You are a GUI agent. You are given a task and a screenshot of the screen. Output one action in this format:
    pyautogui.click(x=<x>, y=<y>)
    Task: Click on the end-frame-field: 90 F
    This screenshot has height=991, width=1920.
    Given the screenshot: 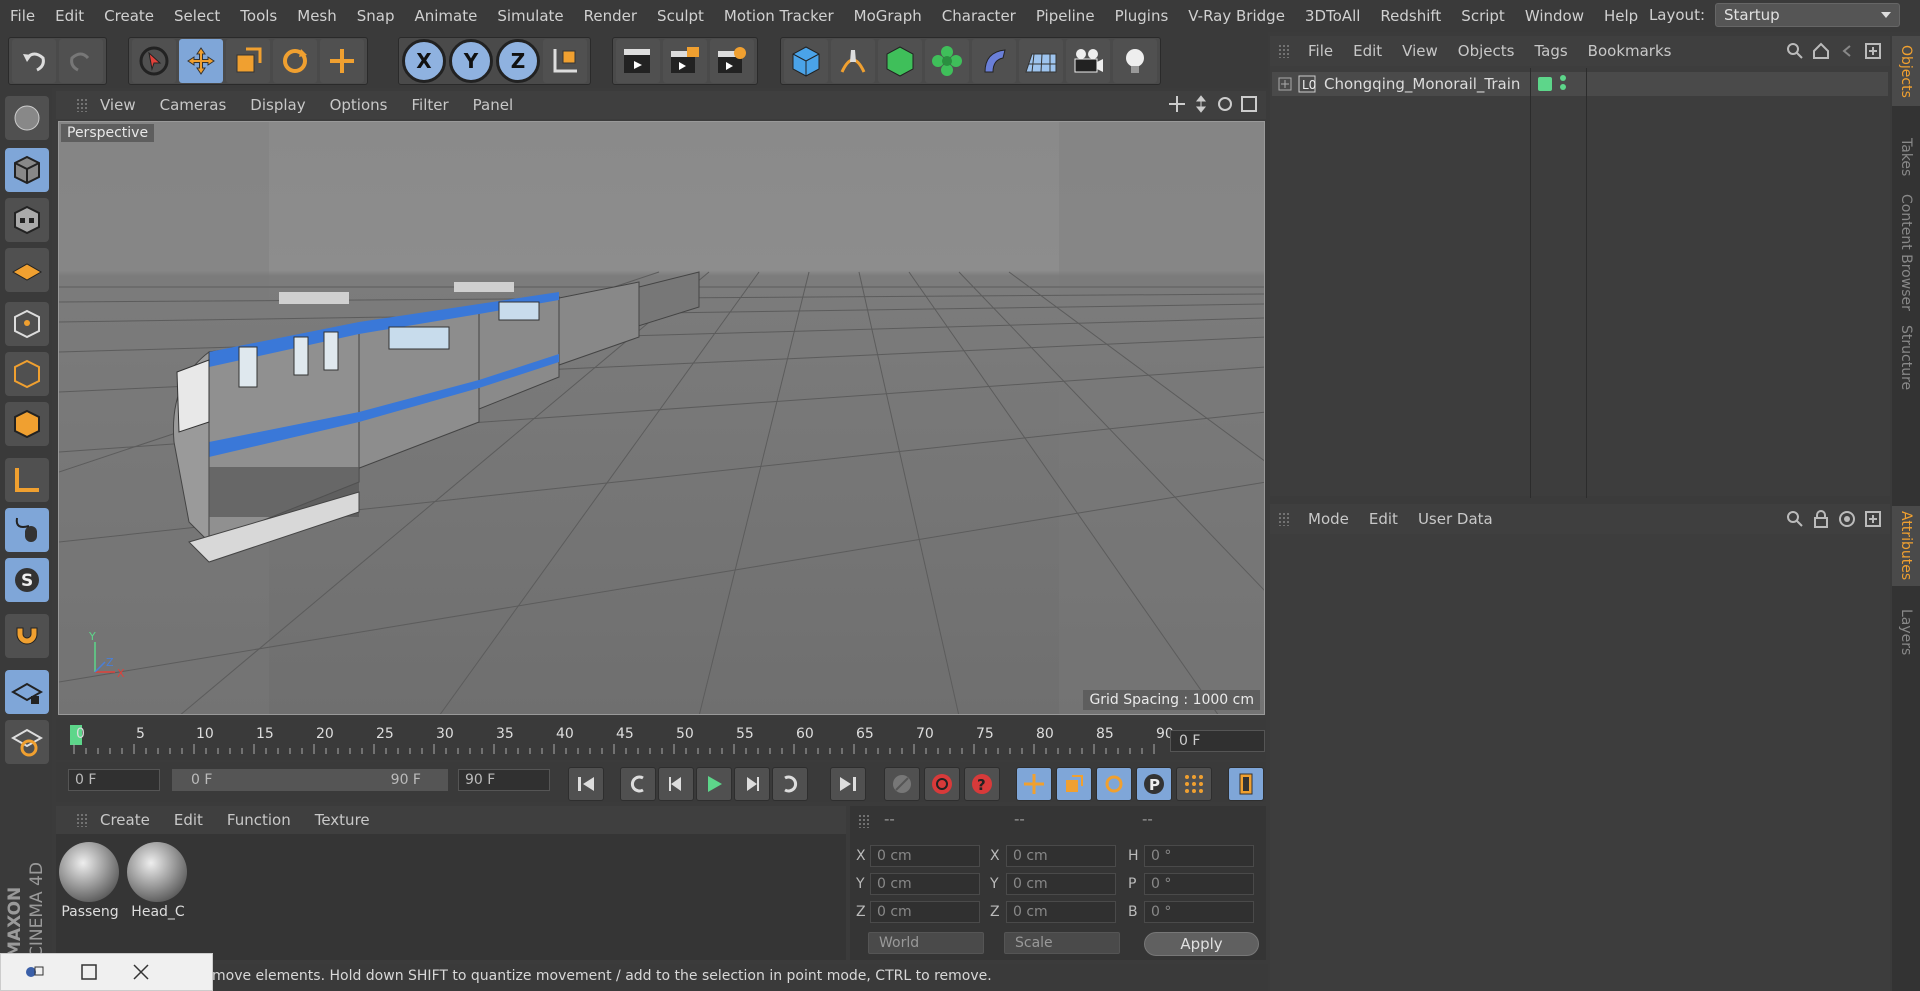 What is the action you would take?
    pyautogui.click(x=504, y=780)
    